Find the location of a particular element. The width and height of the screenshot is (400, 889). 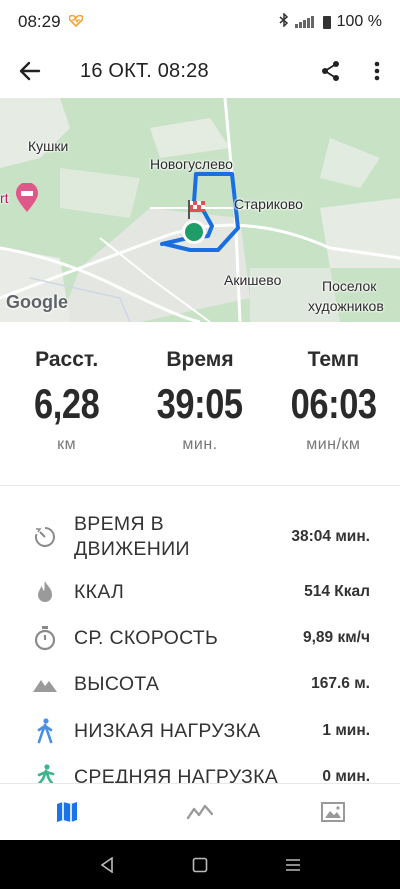

detail-row-low-load: НИЗКАЯ НАГРУЗКА 1 мин. is located at coordinates (200, 731).